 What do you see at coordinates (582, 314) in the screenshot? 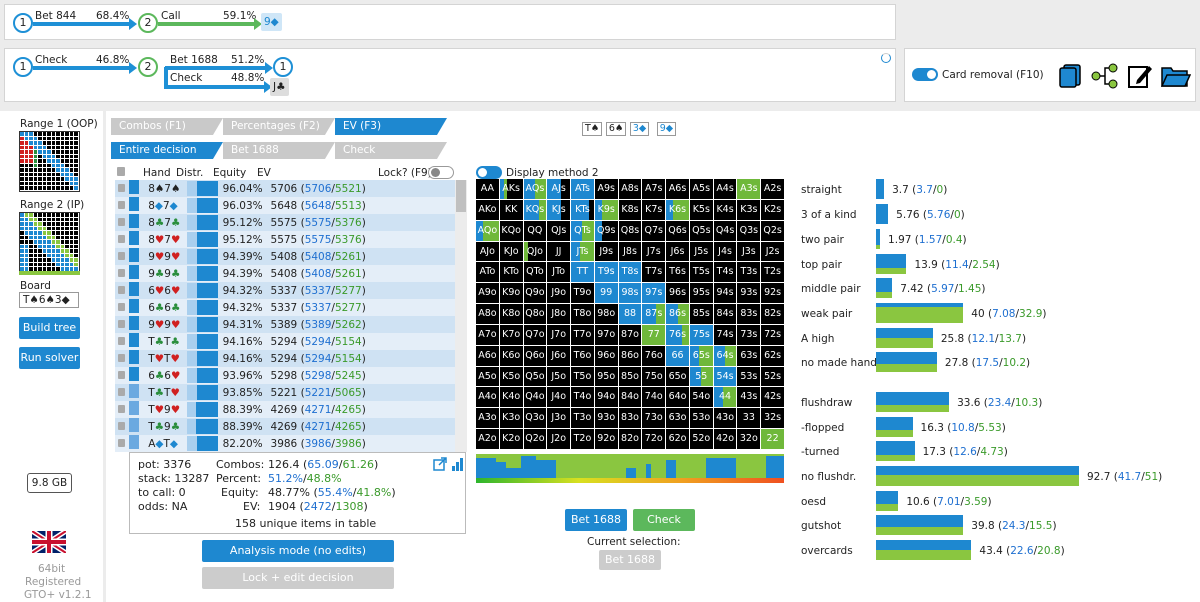
I see `matrix-cell: T8o` at bounding box center [582, 314].